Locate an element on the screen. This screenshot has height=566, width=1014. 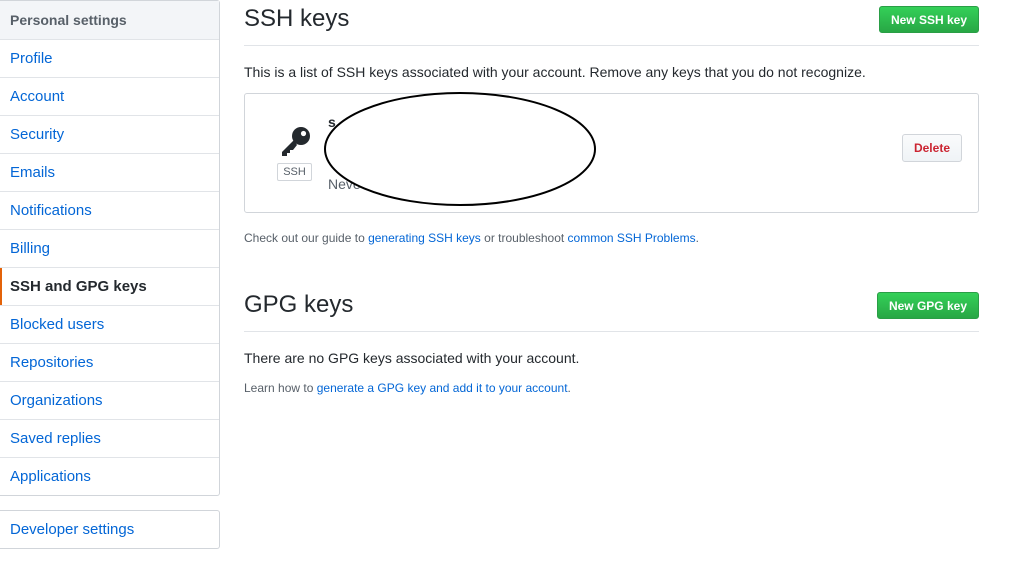
sidebar-item-profile: Profile is located at coordinates (109, 59).